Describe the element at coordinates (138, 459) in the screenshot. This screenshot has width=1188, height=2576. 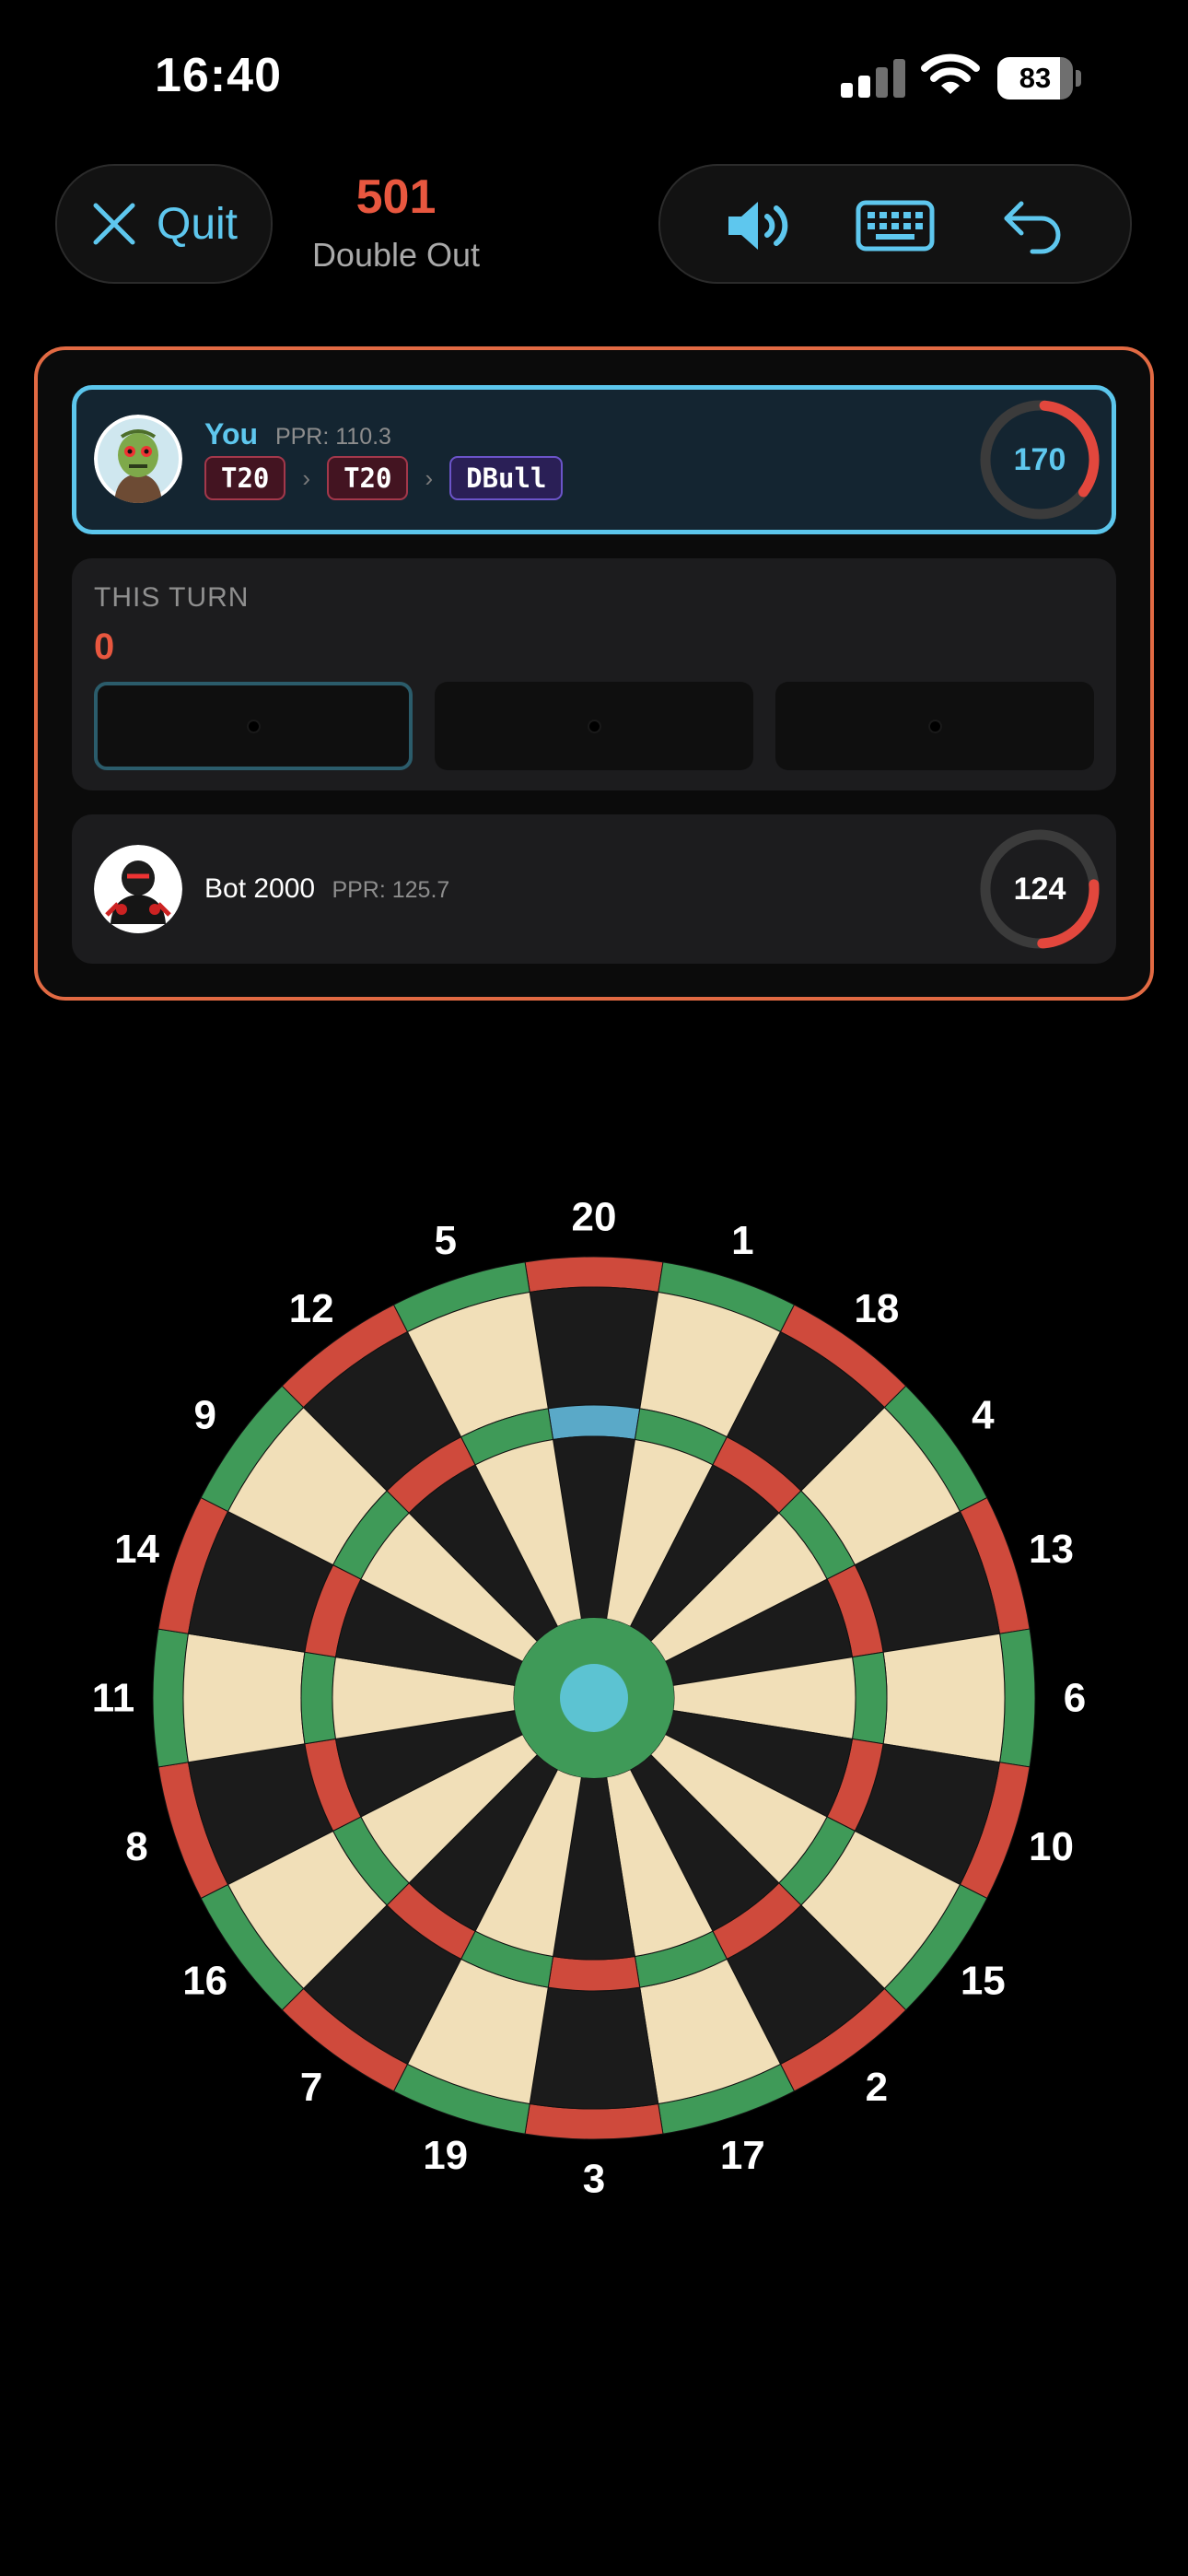
I see `avatar-you` at that location.